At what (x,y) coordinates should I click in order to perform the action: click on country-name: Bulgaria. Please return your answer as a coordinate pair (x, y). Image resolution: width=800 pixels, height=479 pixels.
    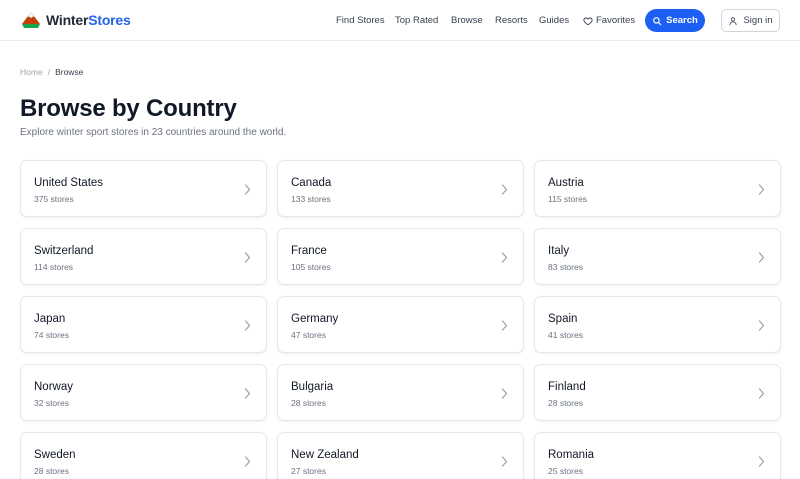
    Looking at the image, I should click on (312, 387).